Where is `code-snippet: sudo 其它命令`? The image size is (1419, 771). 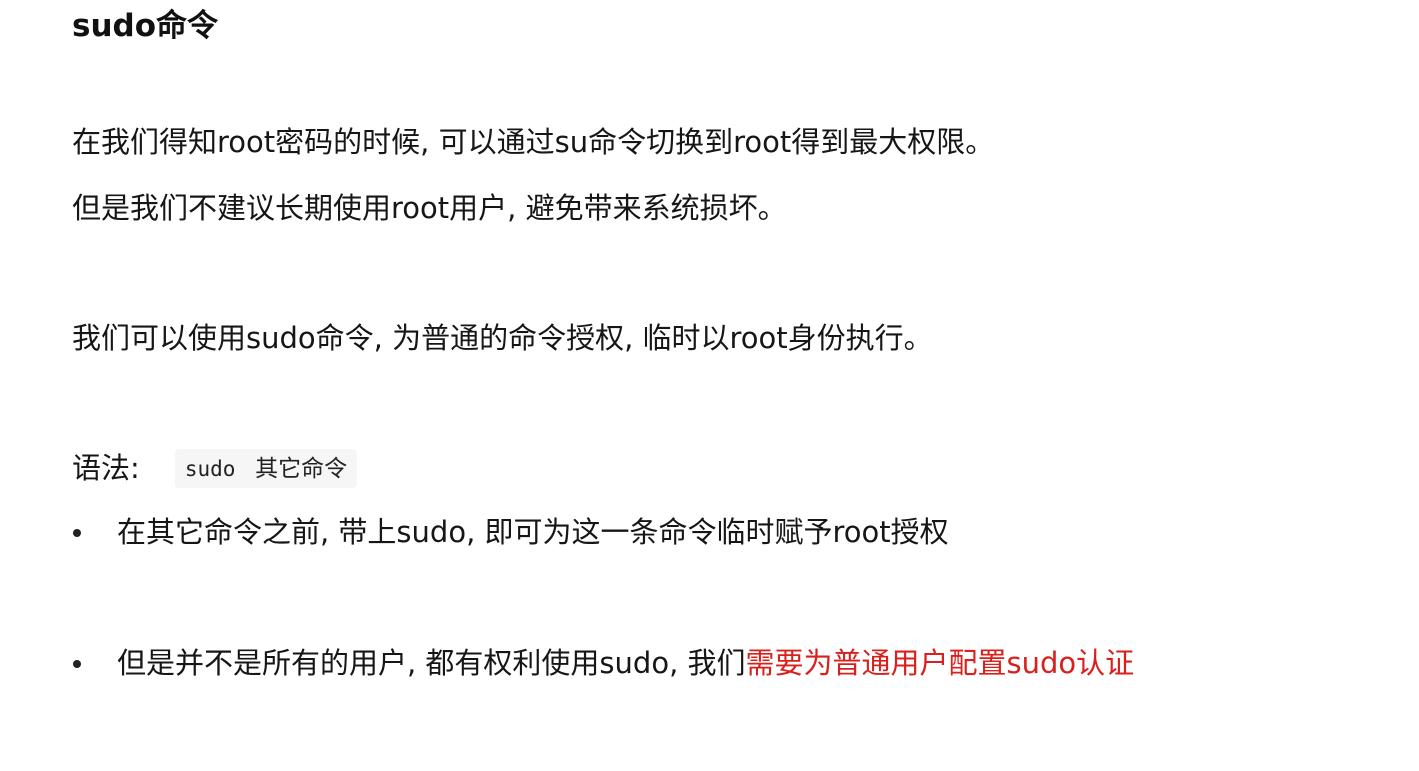 code-snippet: sudo 其它命令 is located at coordinates (266, 468).